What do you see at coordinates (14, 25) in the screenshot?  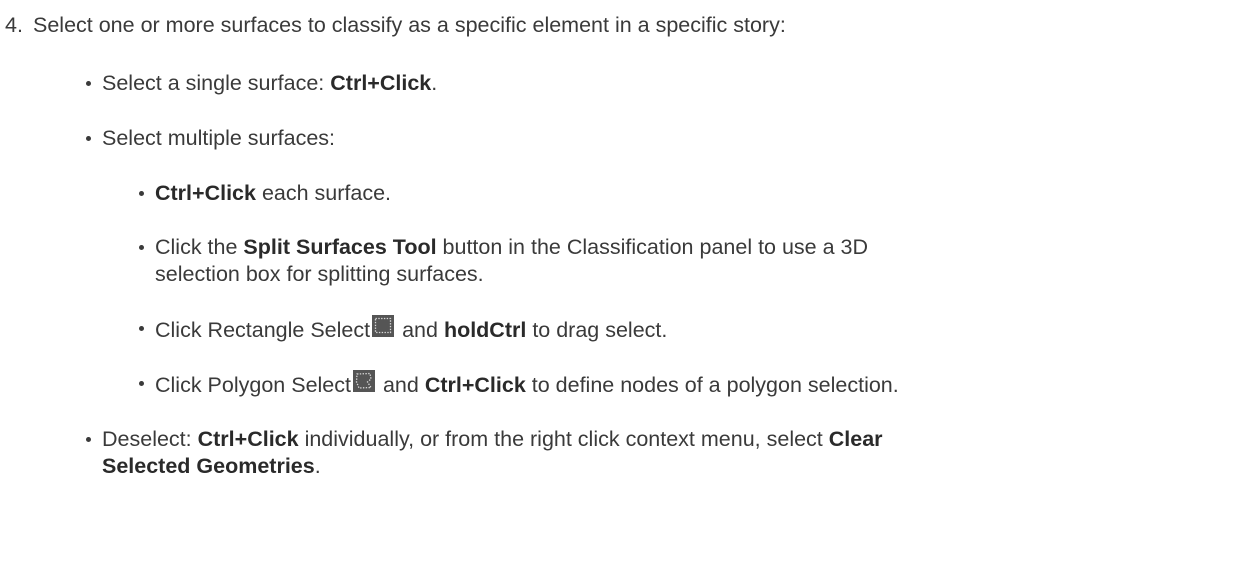 I see `step-number: 4.` at bounding box center [14, 25].